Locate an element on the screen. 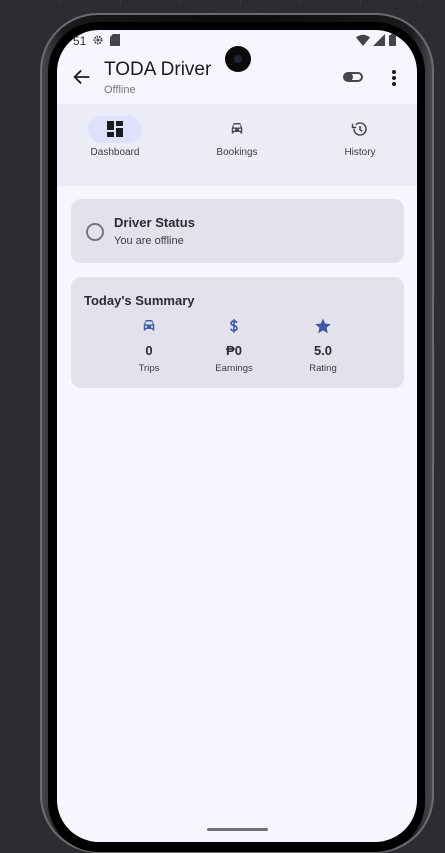 This screenshot has width=445, height=853. status-time: 51 is located at coordinates (80, 41).